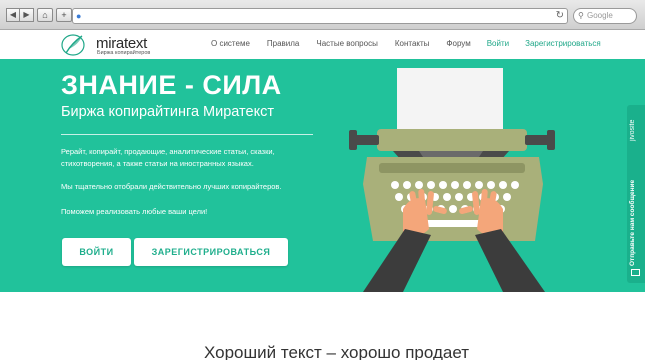 Image resolution: width=645 pixels, height=360 pixels. I want to click on search-input: ⚲ Google, so click(605, 16).